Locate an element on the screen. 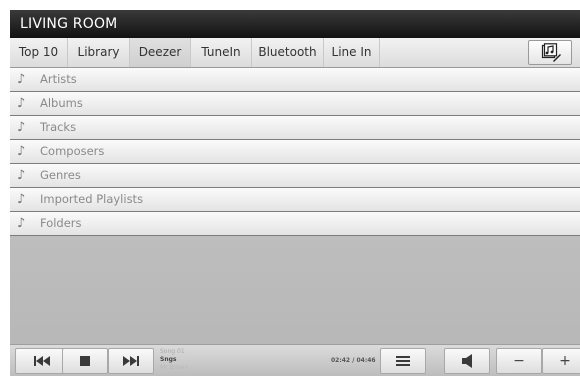 The height and width of the screenshot is (376, 580). list-item-composers: ♪ Composers is located at coordinates (295, 152).